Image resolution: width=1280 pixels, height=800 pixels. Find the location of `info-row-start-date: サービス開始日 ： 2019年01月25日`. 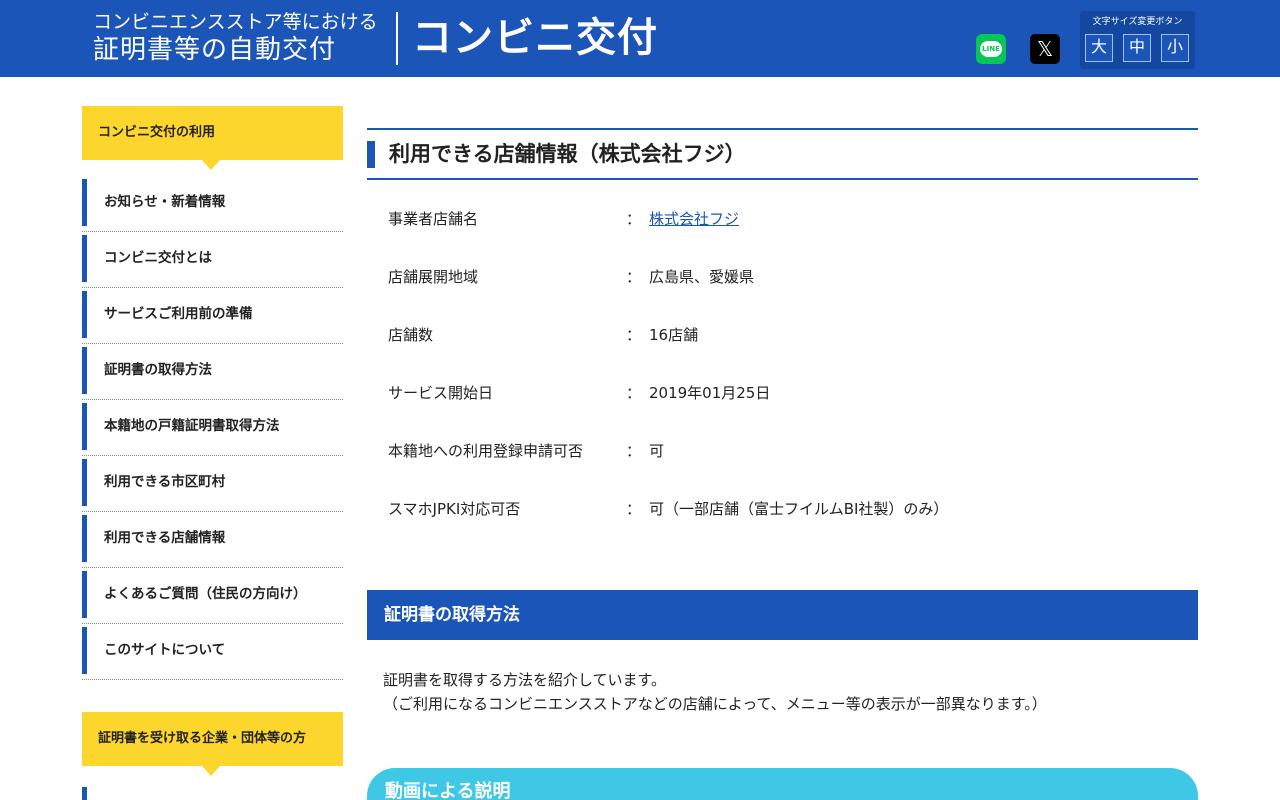

info-row-start-date: サービス開始日 ： 2019年01月25日 is located at coordinates (782, 393).